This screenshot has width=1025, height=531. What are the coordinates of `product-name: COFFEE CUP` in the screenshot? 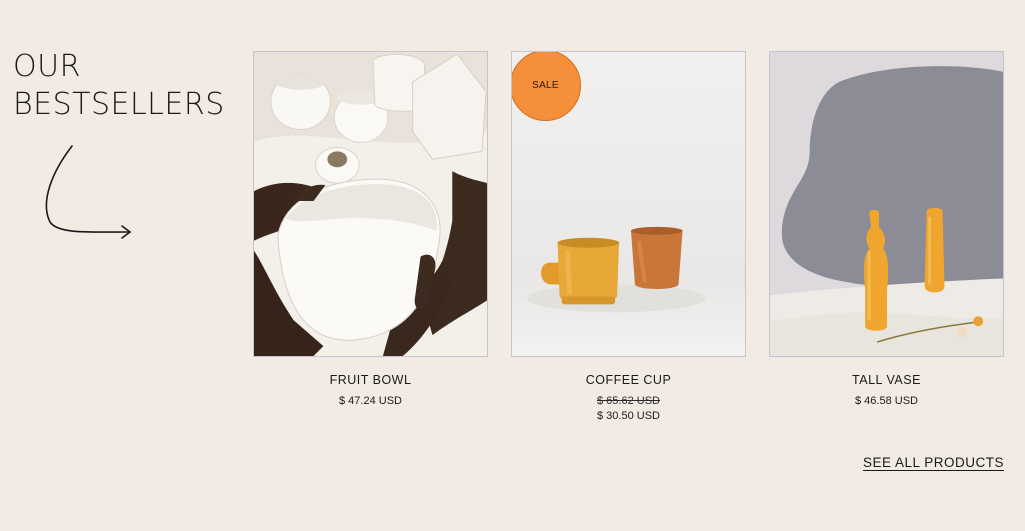 It's located at (628, 380).